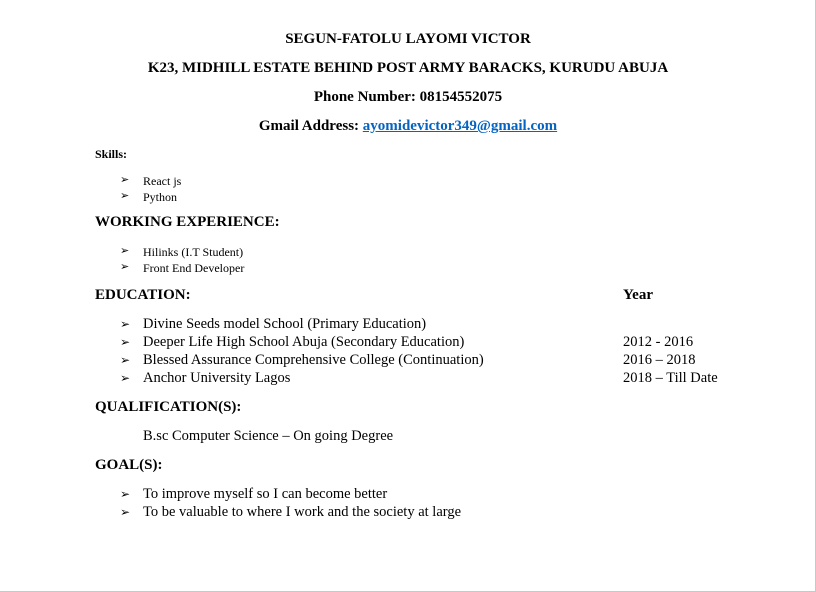 The image size is (816, 592). I want to click on education-heading: EDUCATION:, so click(143, 295).